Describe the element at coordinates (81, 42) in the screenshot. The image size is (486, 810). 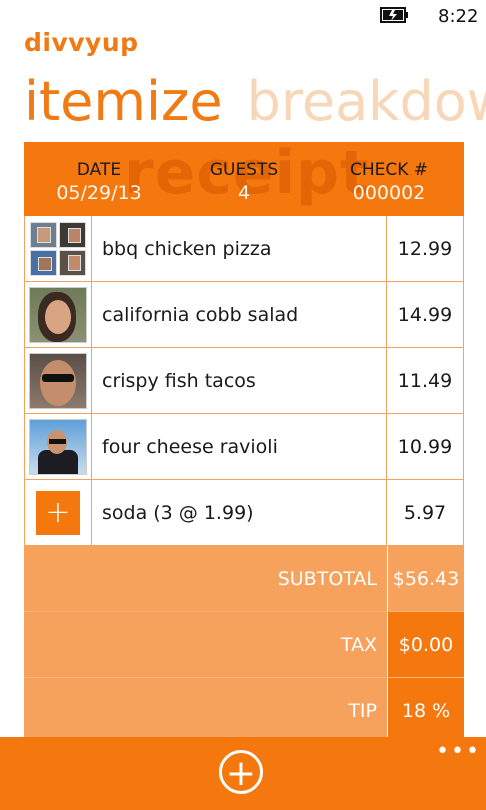
I see `app-title: divvyup` at that location.